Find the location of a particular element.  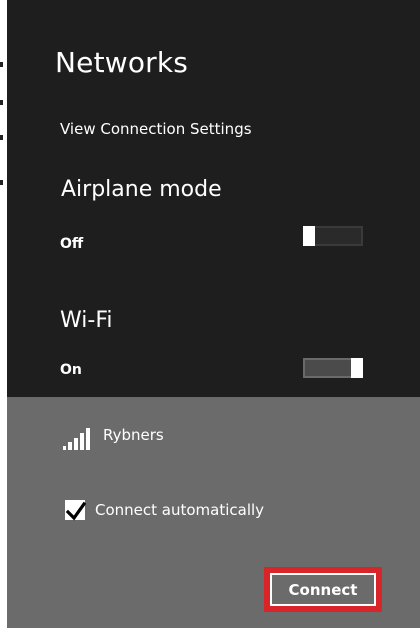

wifi-toggle is located at coordinates (333, 368).